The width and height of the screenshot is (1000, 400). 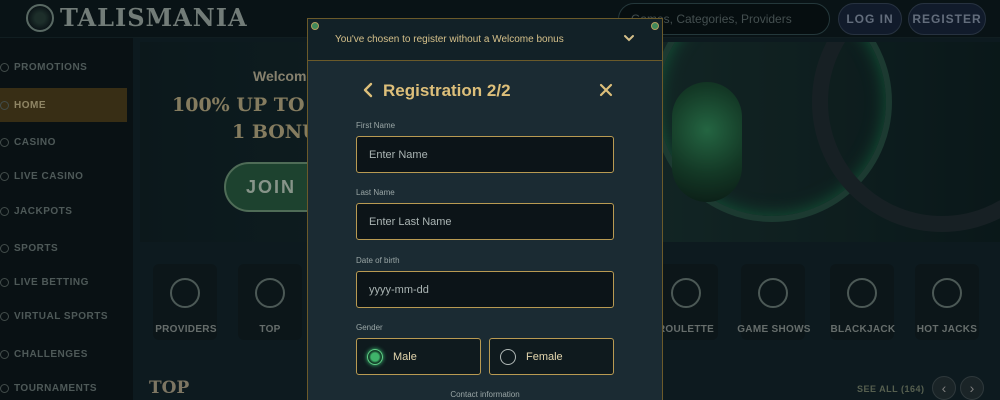 I want to click on cards-icon, so click(x=4, y=176).